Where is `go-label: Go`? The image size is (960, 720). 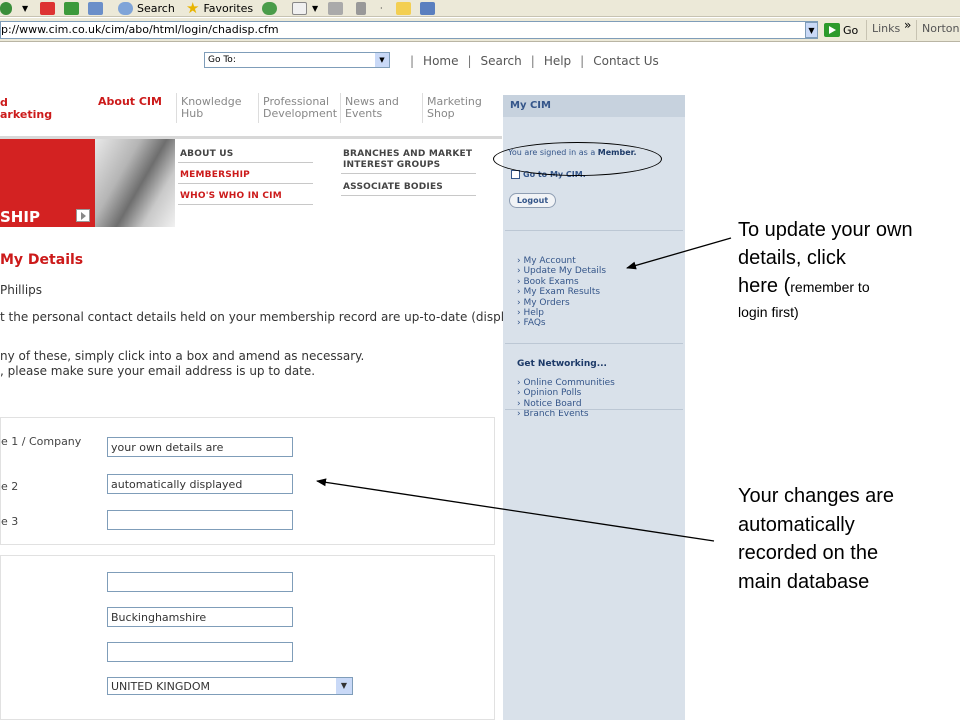
go-label: Go is located at coordinates (851, 30).